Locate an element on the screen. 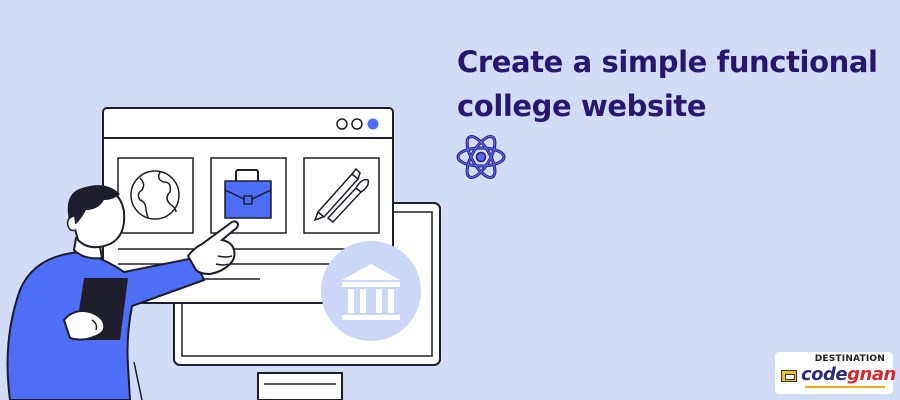 Image resolution: width=900 pixels, height=400 pixels. logo-main-prefix: code is located at coordinates (824, 374).